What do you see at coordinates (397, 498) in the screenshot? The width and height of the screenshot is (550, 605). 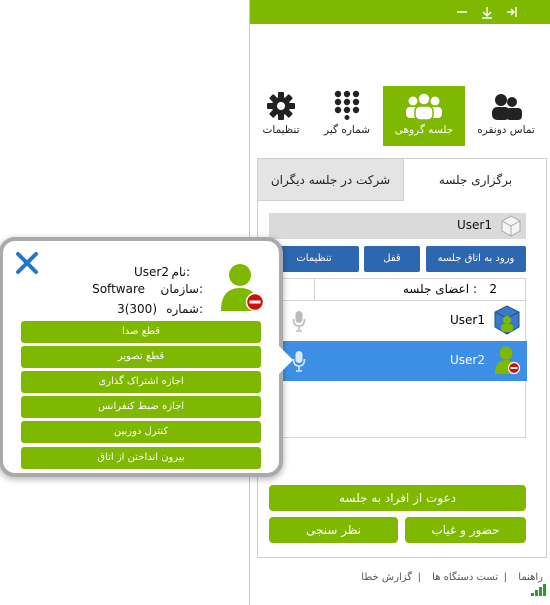 I see `invite-people-button: دعوت از افراد به جلسه` at bounding box center [397, 498].